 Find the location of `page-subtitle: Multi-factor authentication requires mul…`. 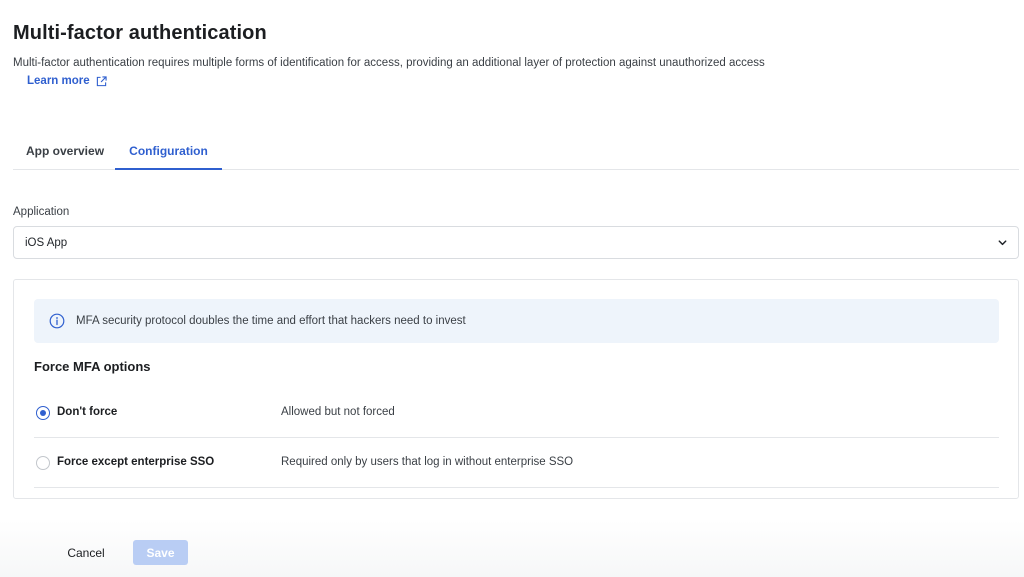

page-subtitle: Multi-factor authentication requires mul… is located at coordinates (389, 63).